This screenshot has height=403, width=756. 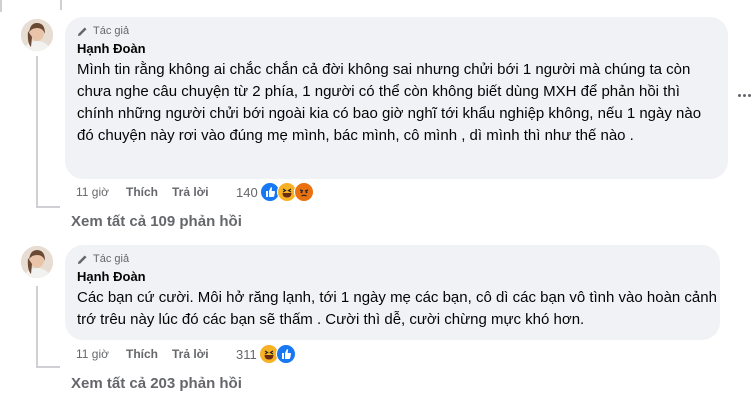 What do you see at coordinates (266, 354) in the screenshot?
I see `reaction-summary: 311` at bounding box center [266, 354].